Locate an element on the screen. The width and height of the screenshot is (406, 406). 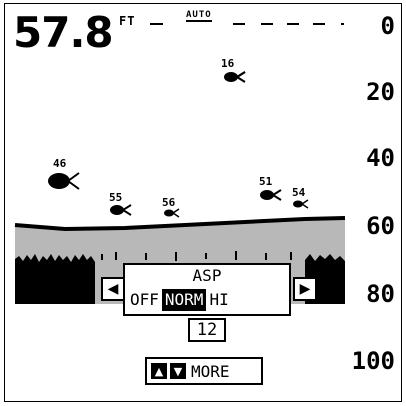
asp-menu: ◀ ASP OFF NORM HI ▶ is located at coordinates (212, 290).